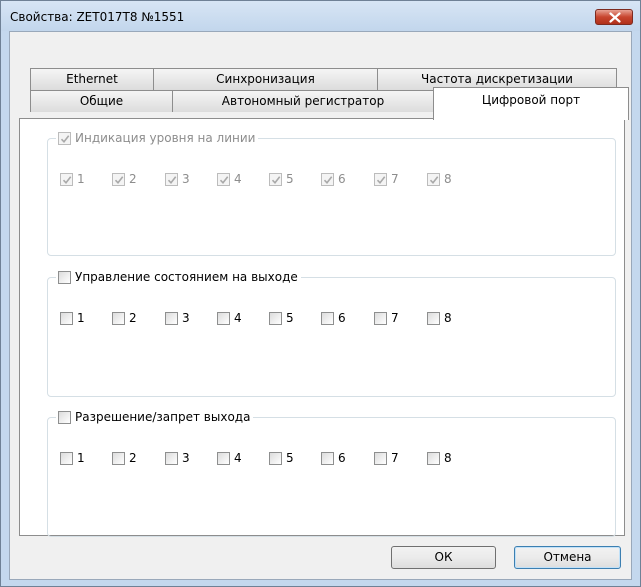  What do you see at coordinates (97, 17) in the screenshot?
I see `window-title: Свойства: ZET017T8 №1551` at bounding box center [97, 17].